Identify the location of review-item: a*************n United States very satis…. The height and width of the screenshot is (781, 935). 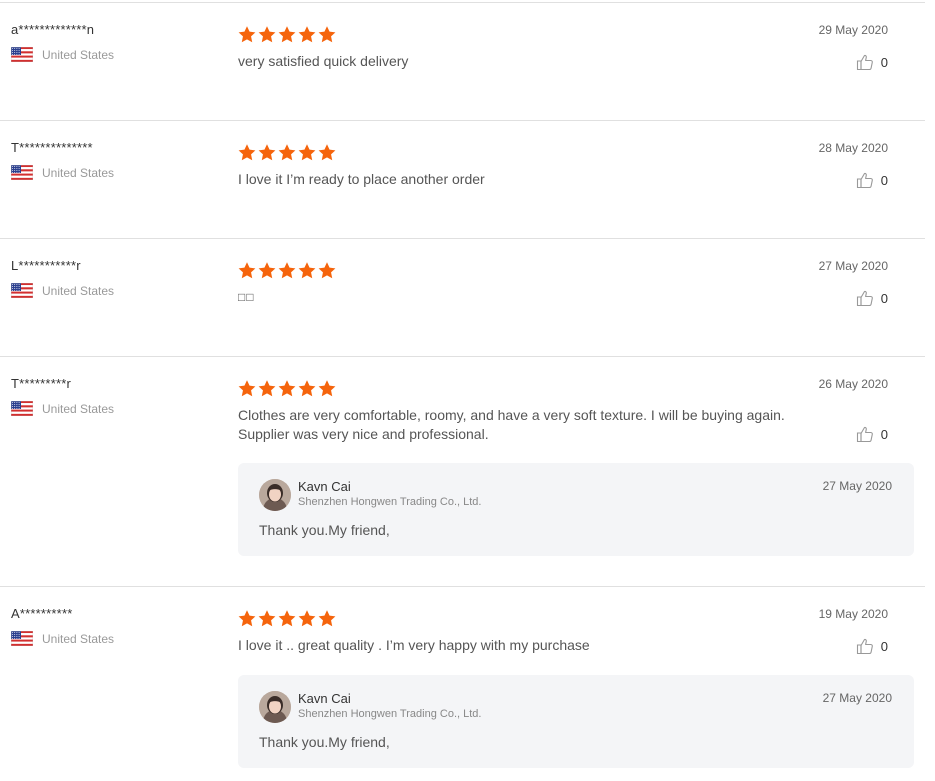
(462, 61).